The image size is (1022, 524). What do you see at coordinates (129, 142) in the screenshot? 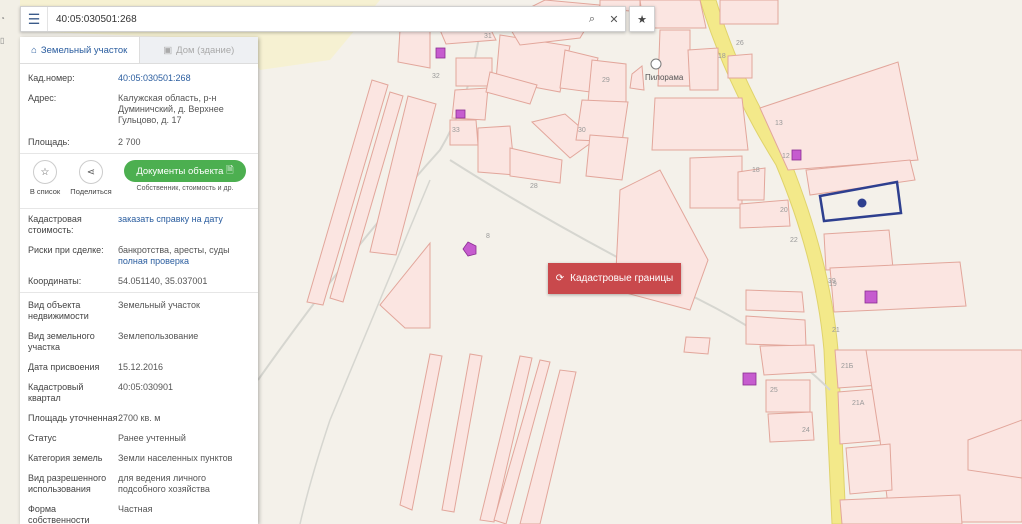
I see `area-value: 2 700` at bounding box center [129, 142].